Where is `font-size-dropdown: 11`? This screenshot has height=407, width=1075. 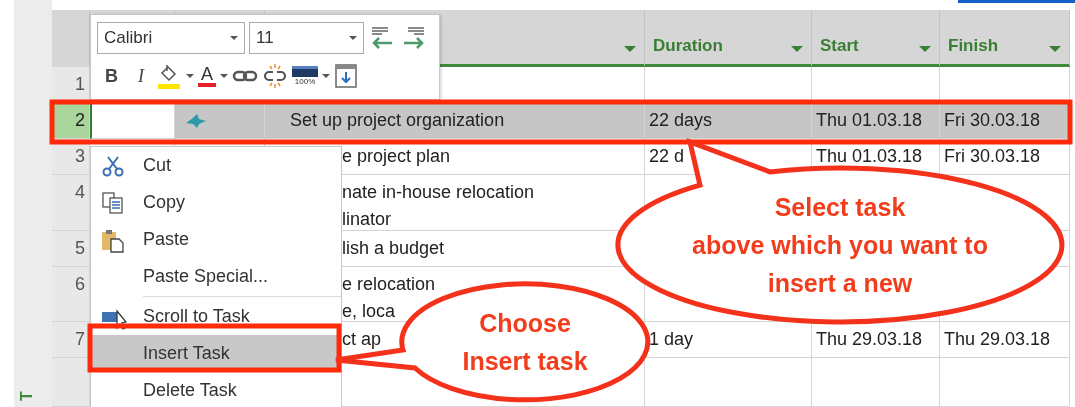 font-size-dropdown: 11 is located at coordinates (306, 38).